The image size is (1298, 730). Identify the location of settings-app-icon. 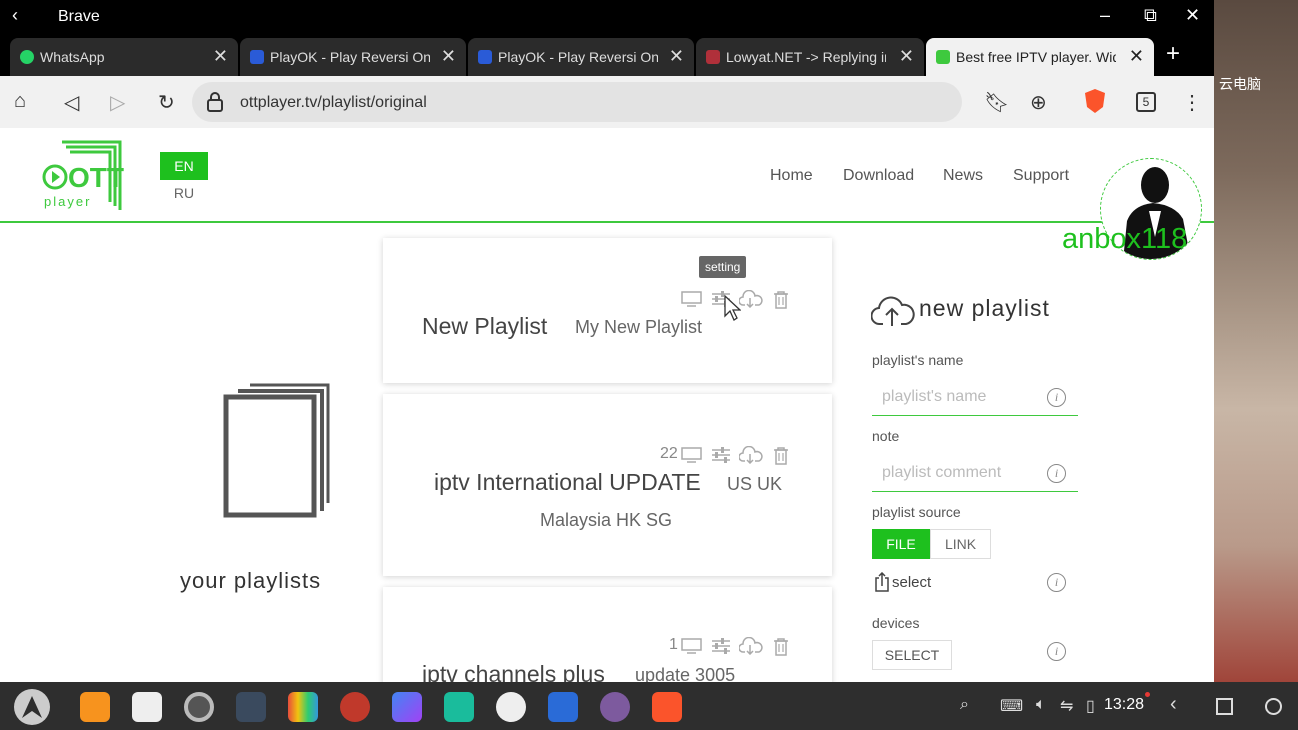
(199, 707).